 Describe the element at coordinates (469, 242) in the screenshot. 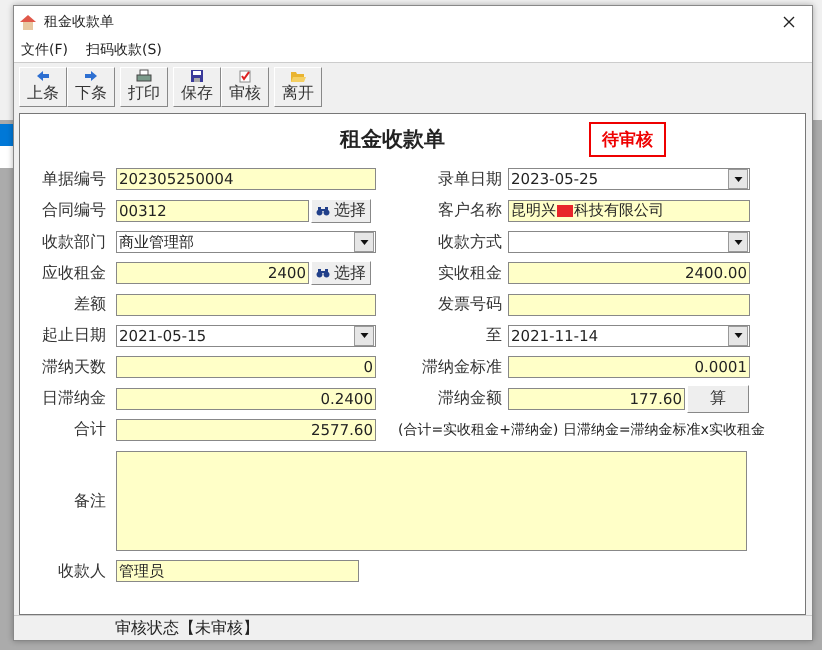

I see `field-label: 收款方式` at that location.